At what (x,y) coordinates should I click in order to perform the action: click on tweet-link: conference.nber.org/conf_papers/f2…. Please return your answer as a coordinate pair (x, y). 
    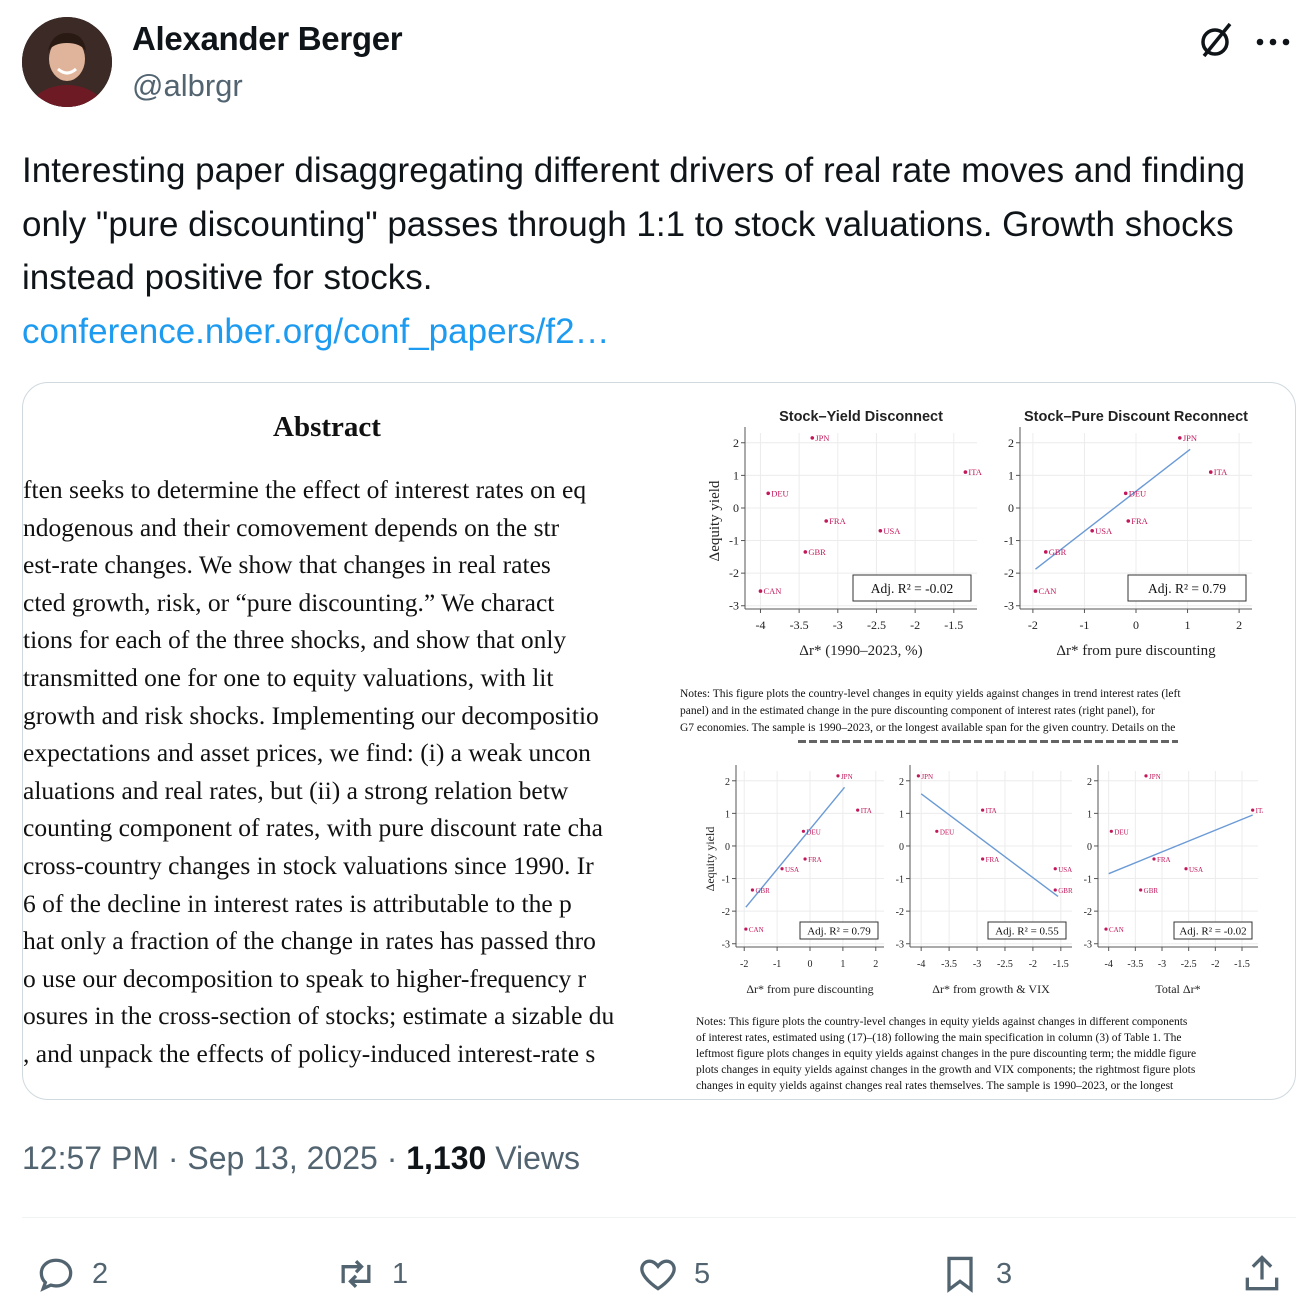
    Looking at the image, I should click on (652, 332).